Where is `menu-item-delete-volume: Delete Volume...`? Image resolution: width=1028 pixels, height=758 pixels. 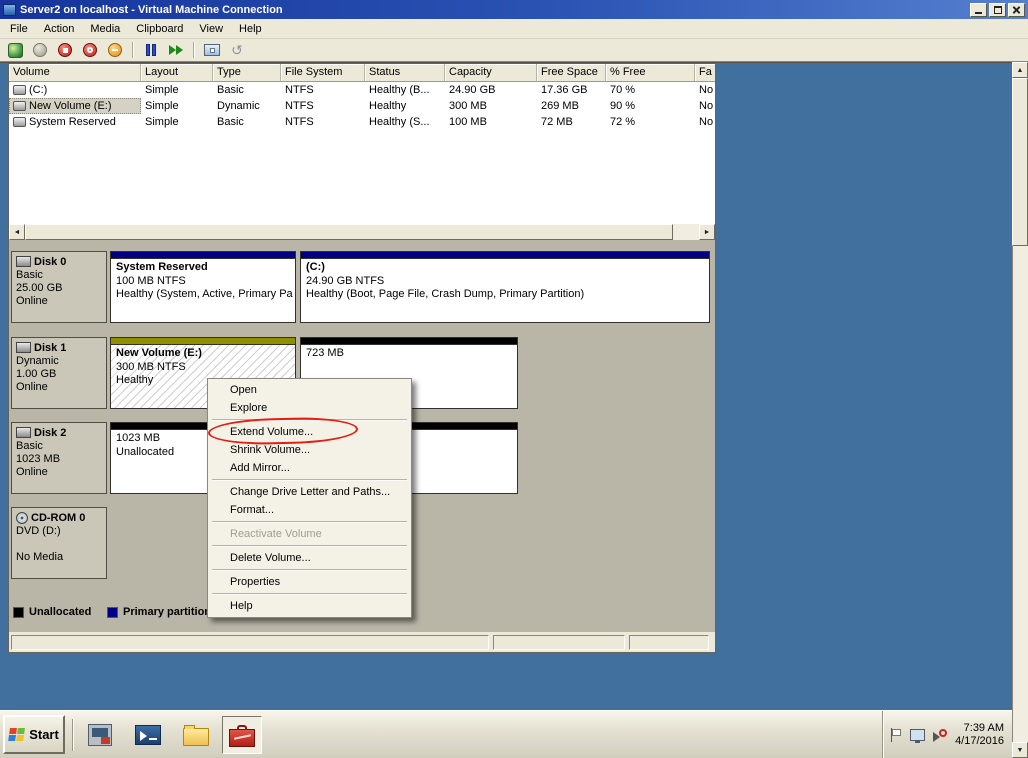 menu-item-delete-volume: Delete Volume... is located at coordinates (309, 558).